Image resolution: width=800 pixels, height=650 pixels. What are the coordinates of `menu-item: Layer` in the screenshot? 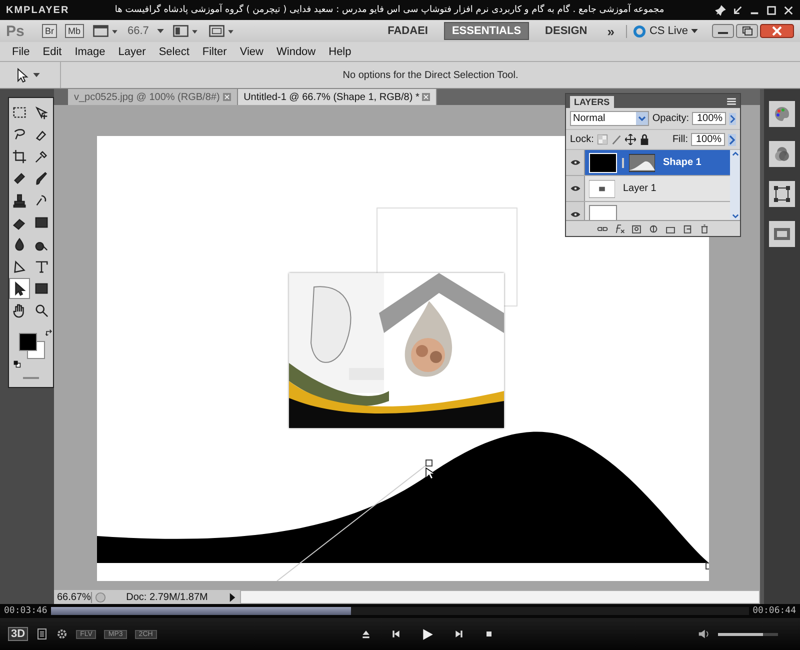 It's located at (132, 52).